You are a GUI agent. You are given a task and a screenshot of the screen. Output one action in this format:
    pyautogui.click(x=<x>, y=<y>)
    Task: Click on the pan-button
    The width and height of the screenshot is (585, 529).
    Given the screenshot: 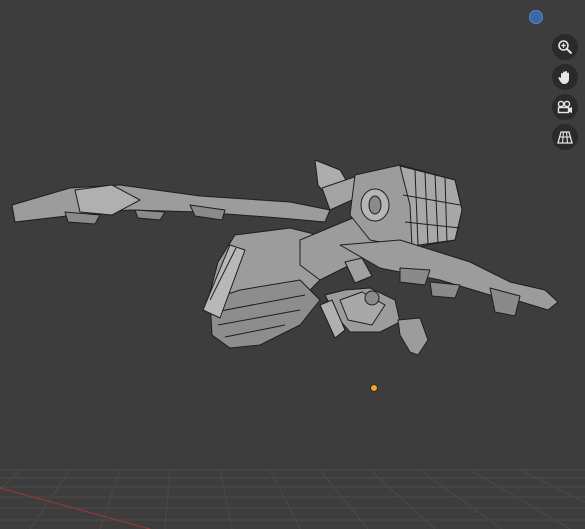 What is the action you would take?
    pyautogui.click(x=565, y=77)
    